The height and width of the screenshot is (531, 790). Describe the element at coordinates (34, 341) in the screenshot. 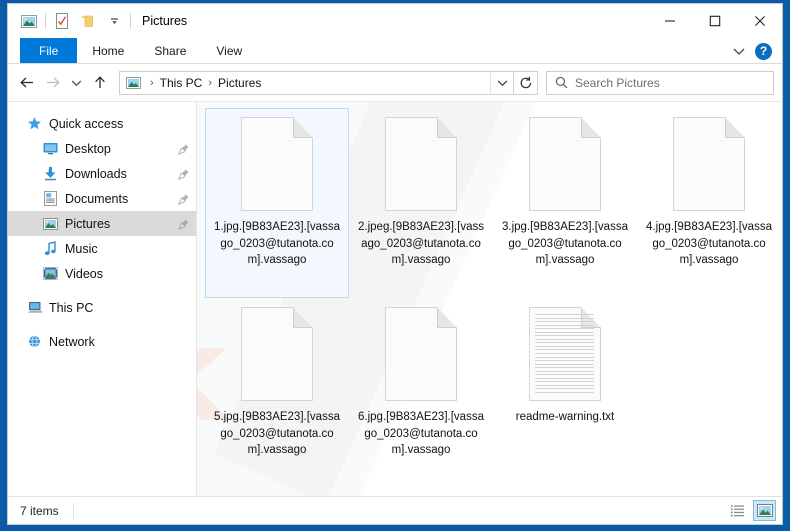

I see `network-icon` at that location.